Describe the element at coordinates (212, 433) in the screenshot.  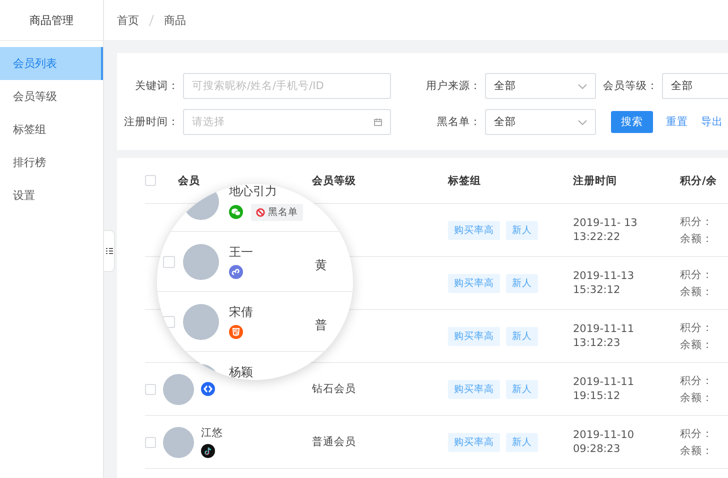
I see `member-name: 江悠` at that location.